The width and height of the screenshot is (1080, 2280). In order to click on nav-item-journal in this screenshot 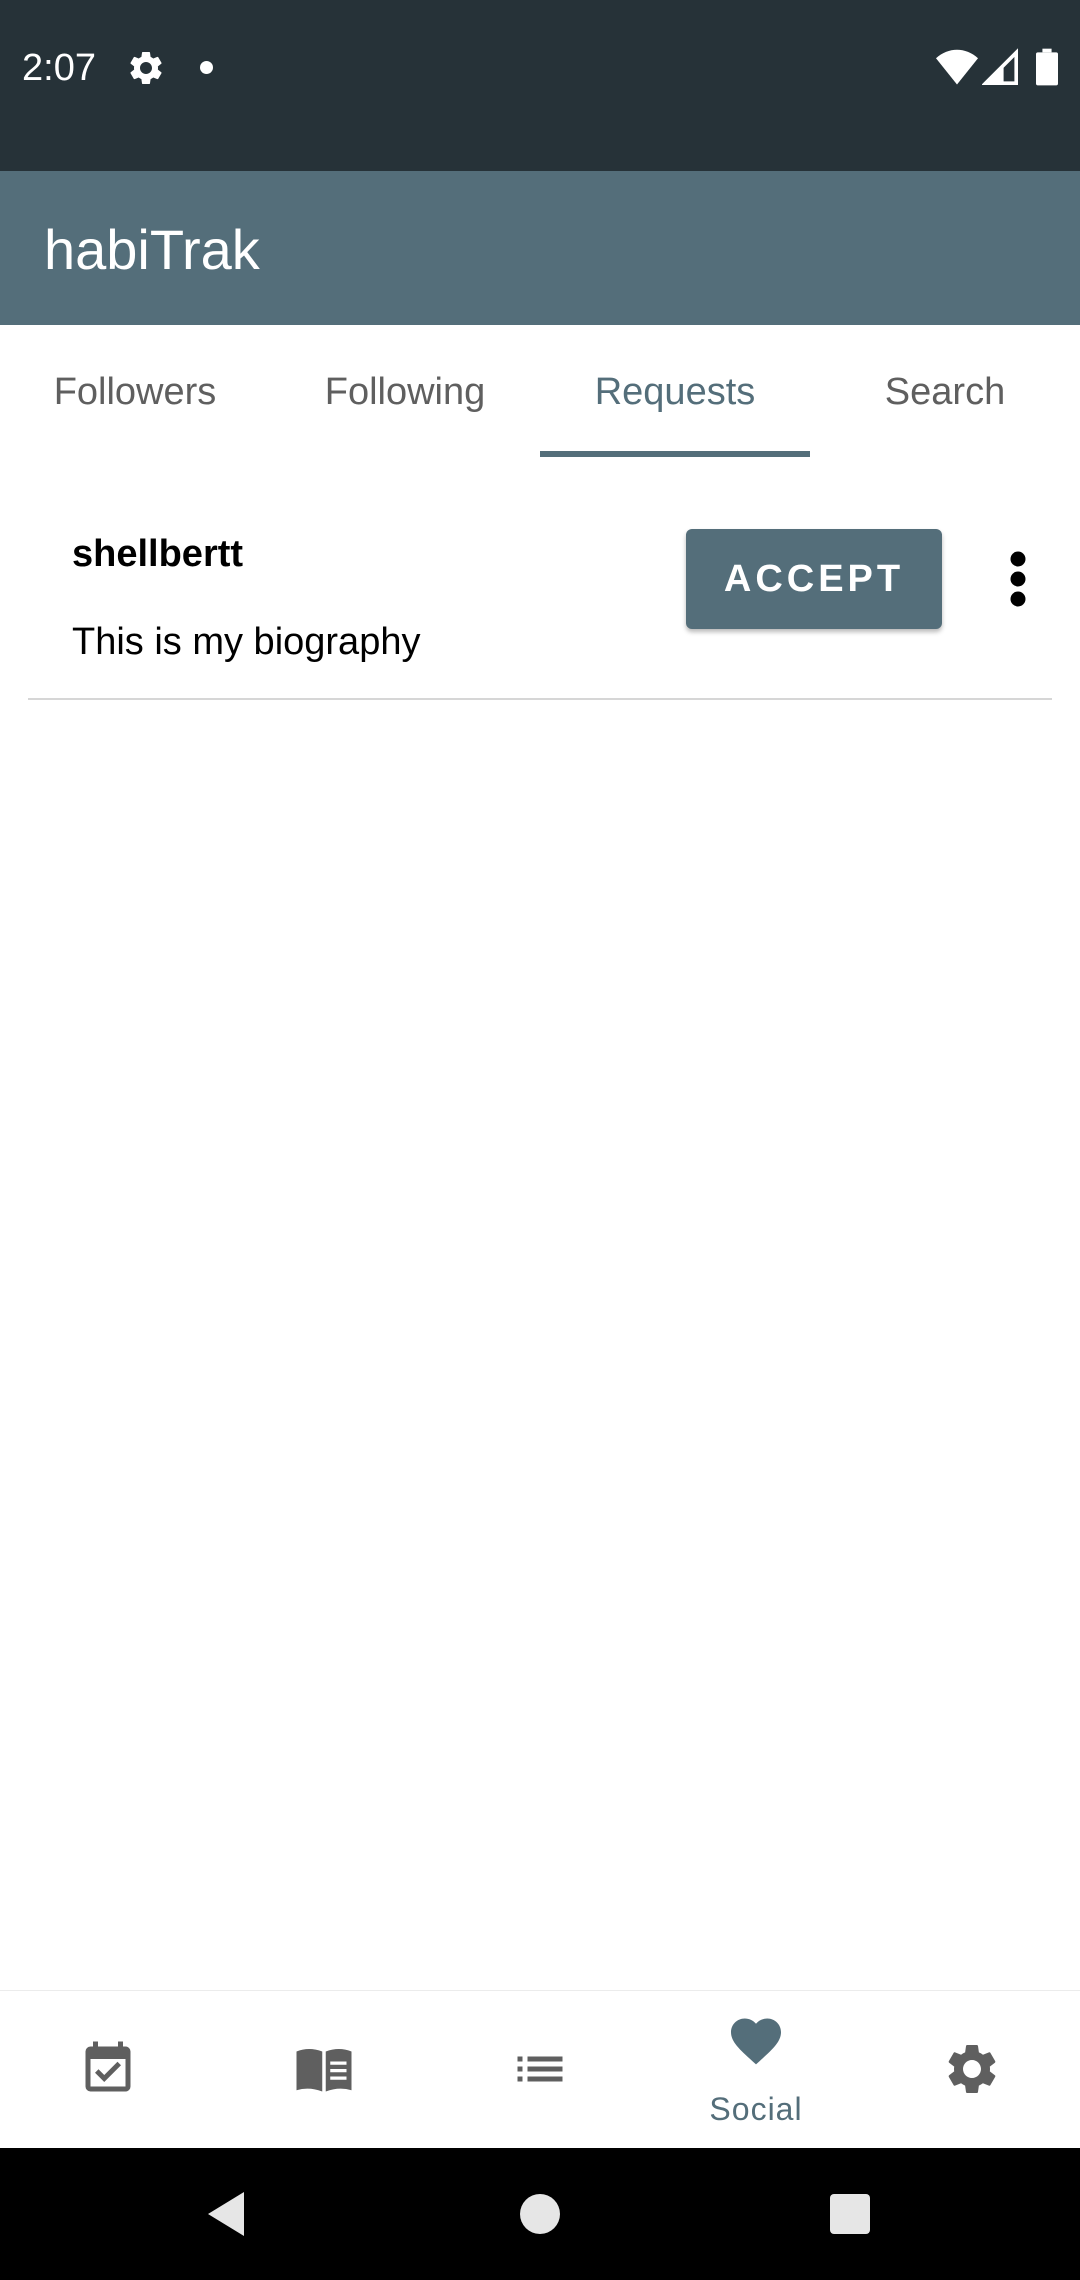, I will do `click(324, 2070)`.